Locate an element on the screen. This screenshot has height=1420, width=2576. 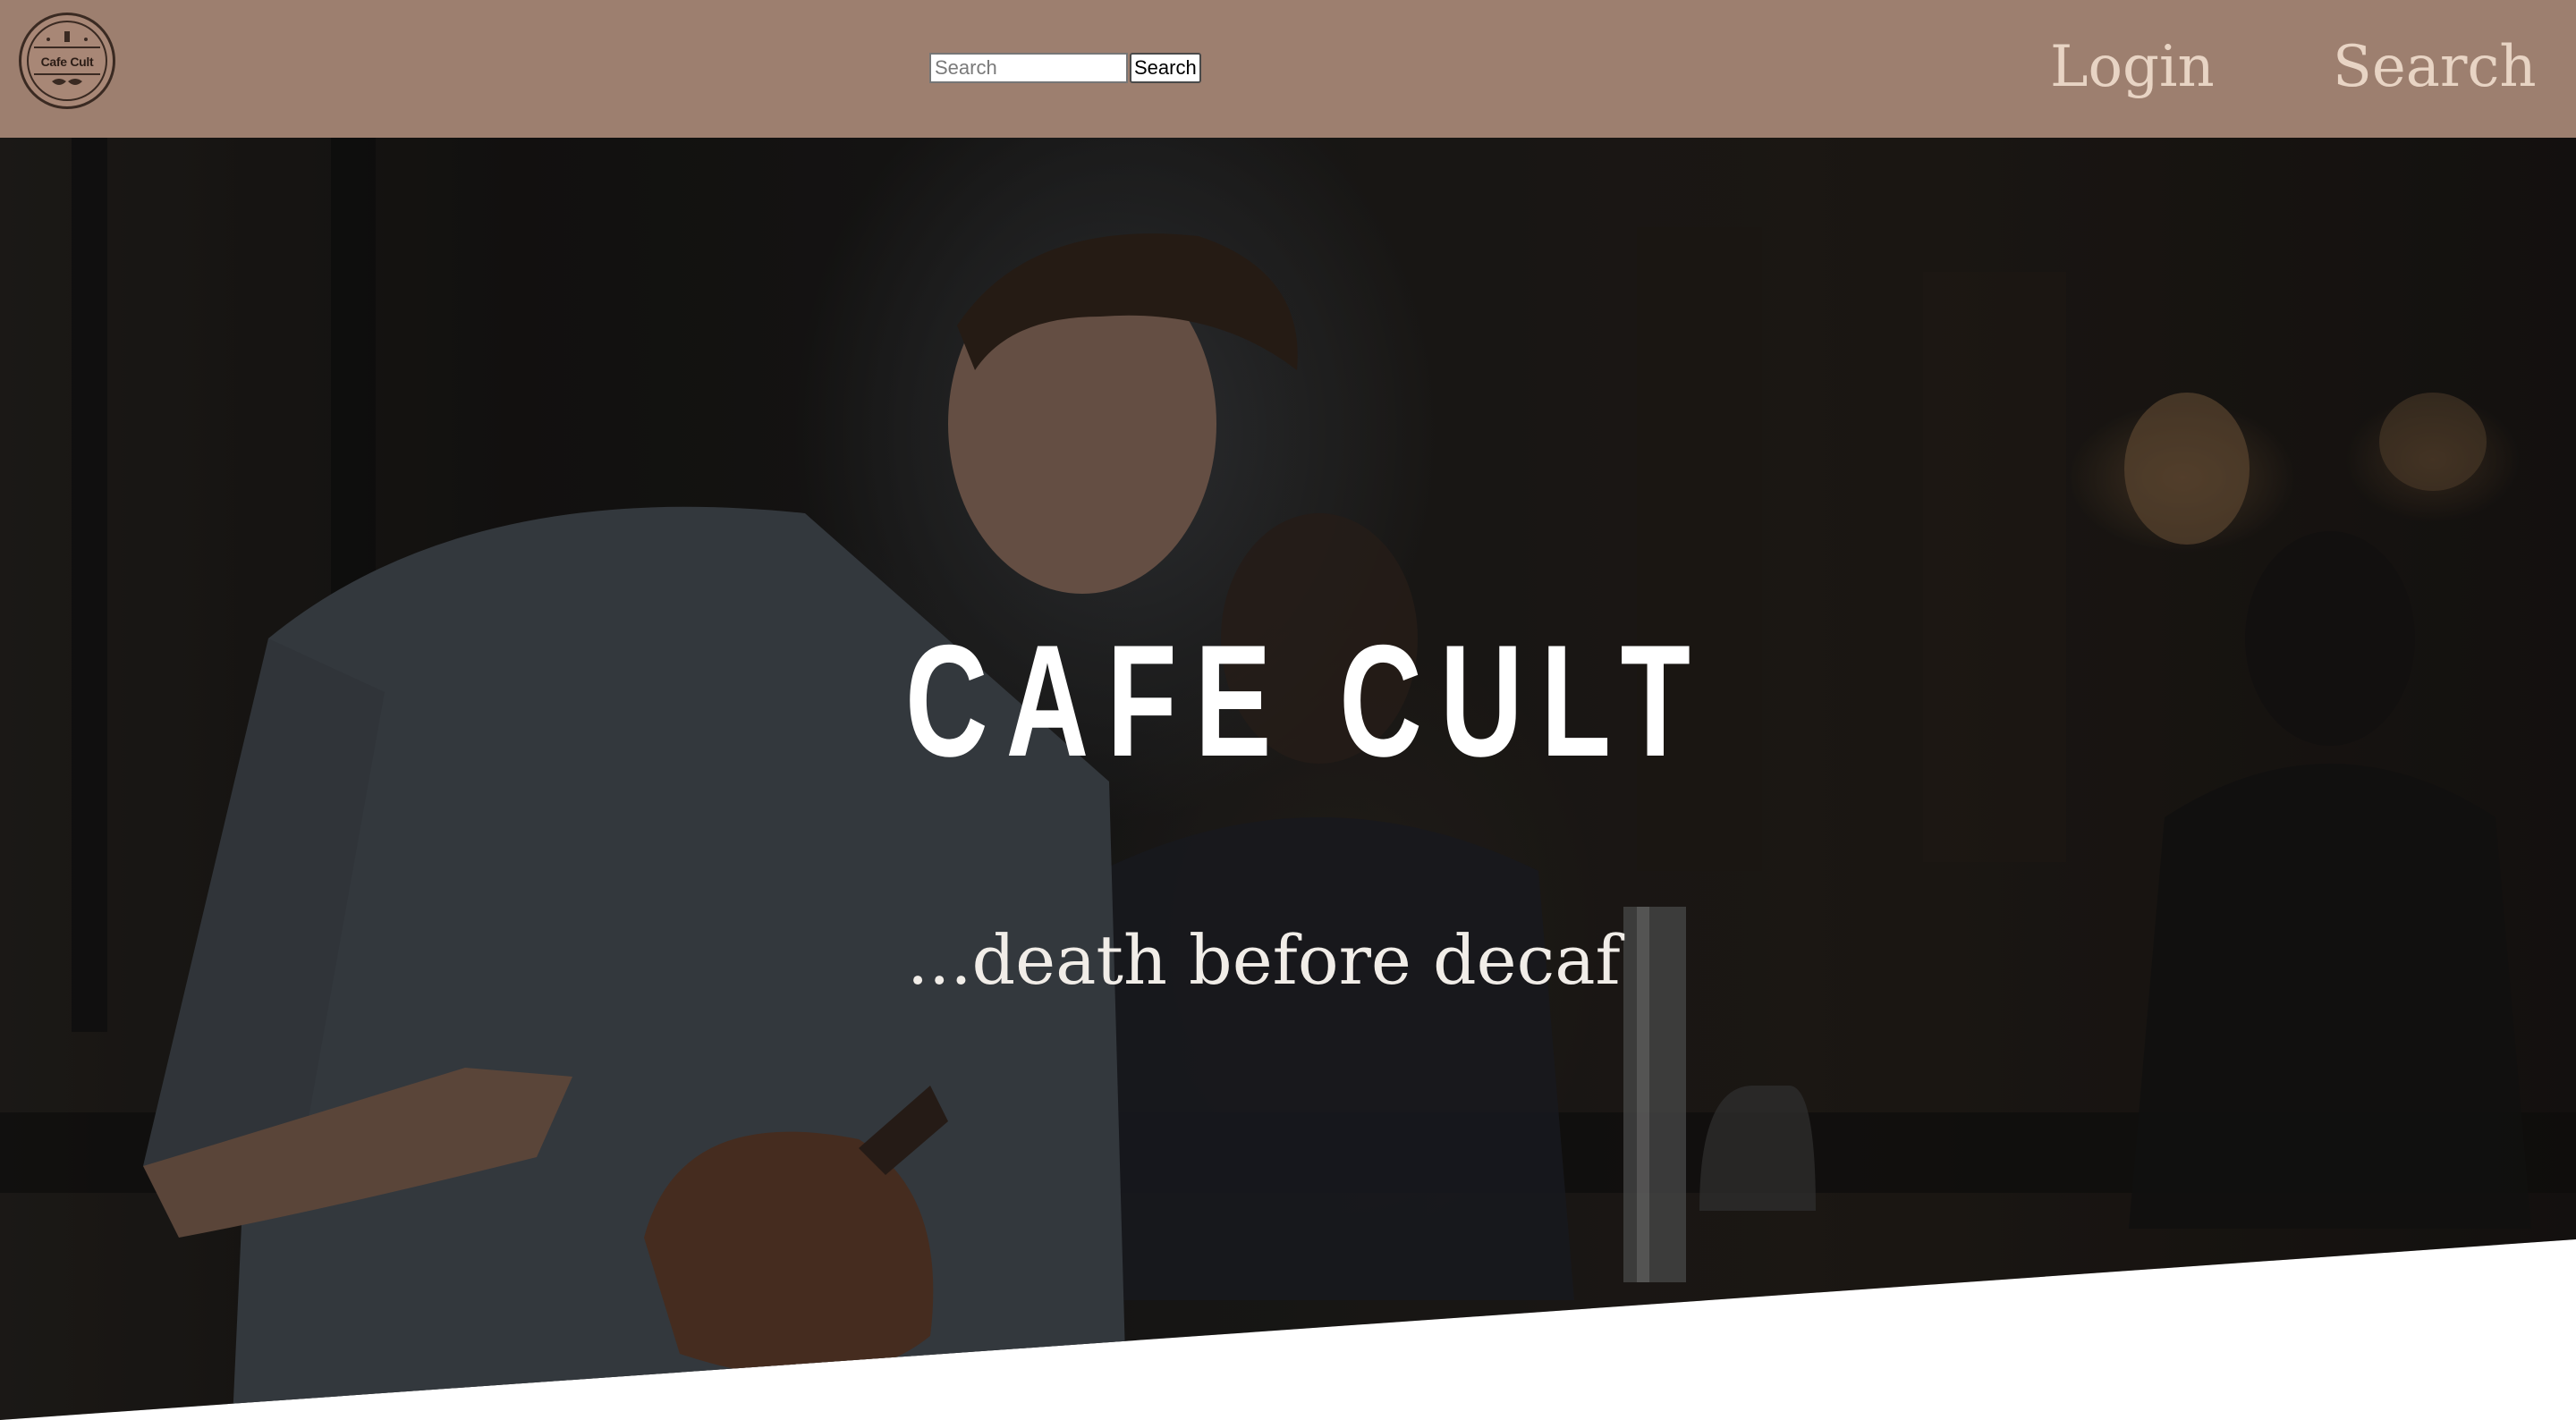
hero-title: CAFE CULT is located at coordinates (1307, 701).